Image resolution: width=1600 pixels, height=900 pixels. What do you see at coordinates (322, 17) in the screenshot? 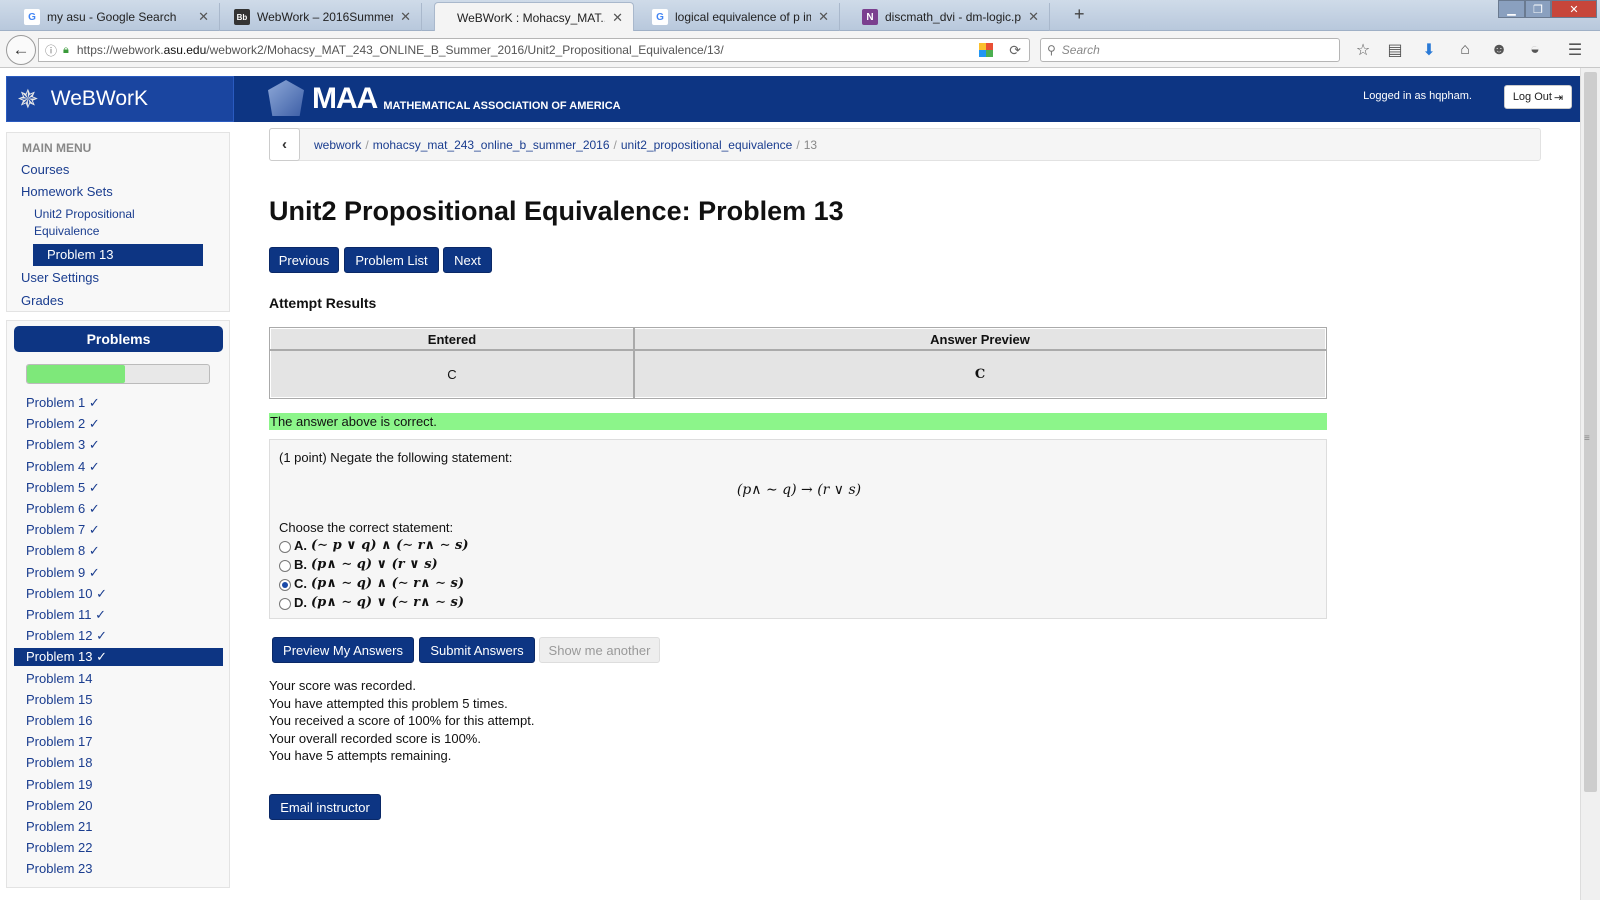
I see `browser-tab: Bb WebWork – 2016SummerB... ✕` at bounding box center [322, 17].